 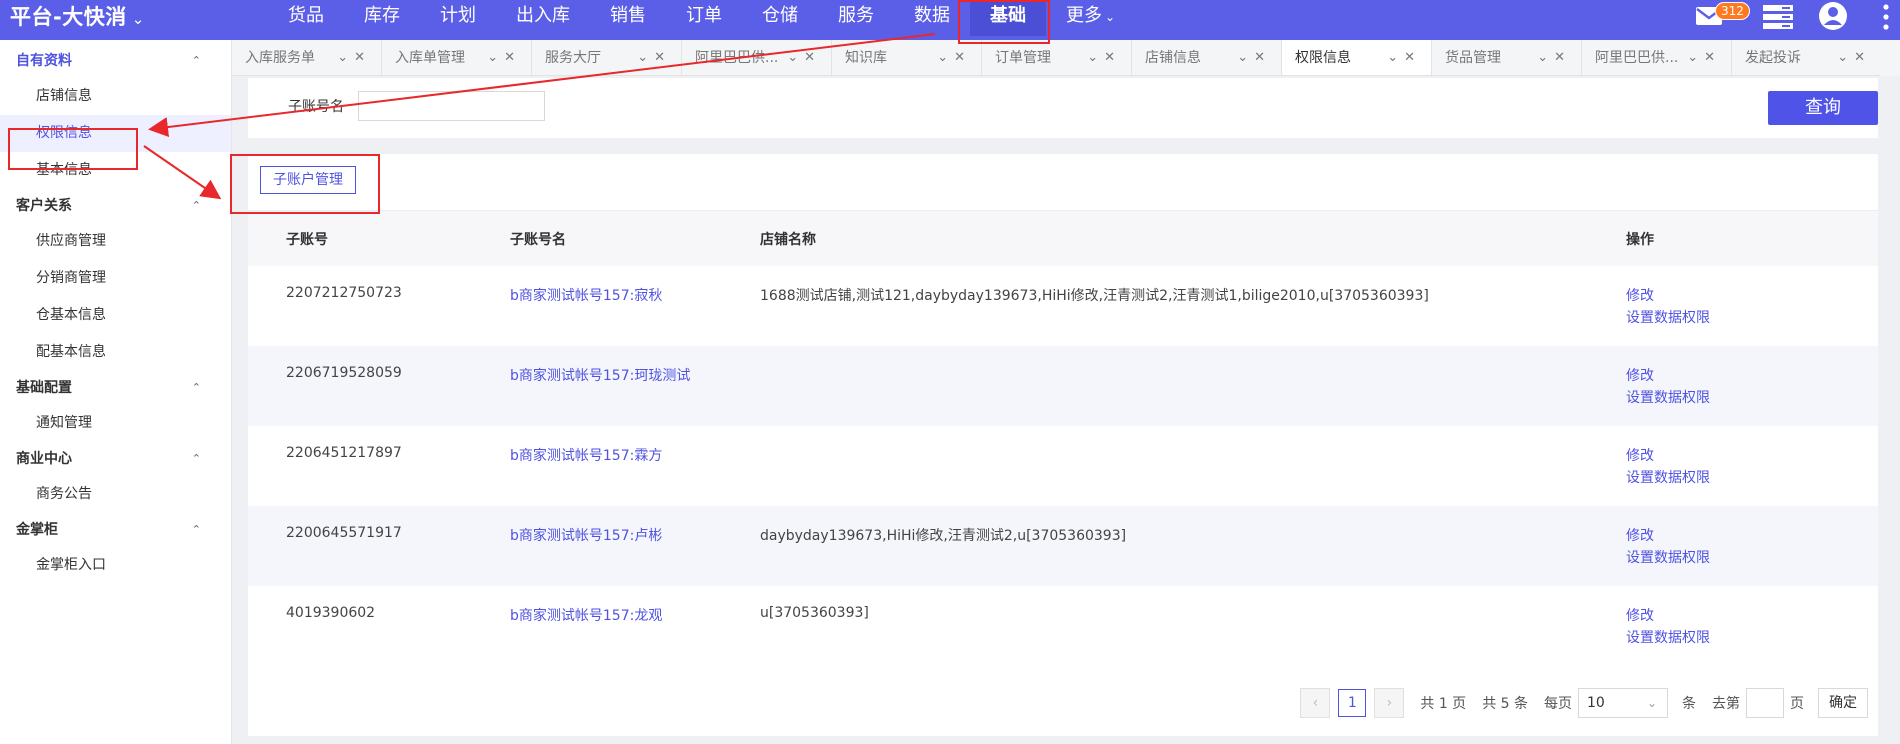 I want to click on tab-9: 阿里巴巴供... ⌄✕, so click(x=1657, y=57).